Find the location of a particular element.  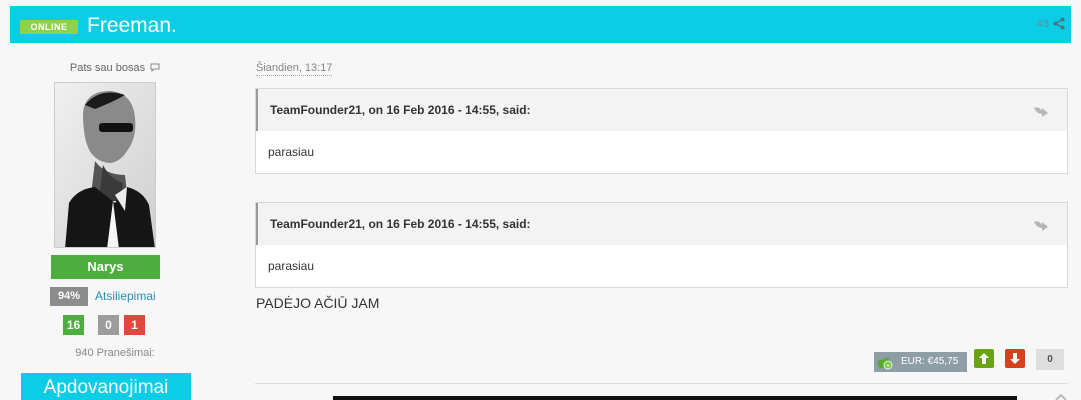

next-post-icon is located at coordinates (1061, 397).